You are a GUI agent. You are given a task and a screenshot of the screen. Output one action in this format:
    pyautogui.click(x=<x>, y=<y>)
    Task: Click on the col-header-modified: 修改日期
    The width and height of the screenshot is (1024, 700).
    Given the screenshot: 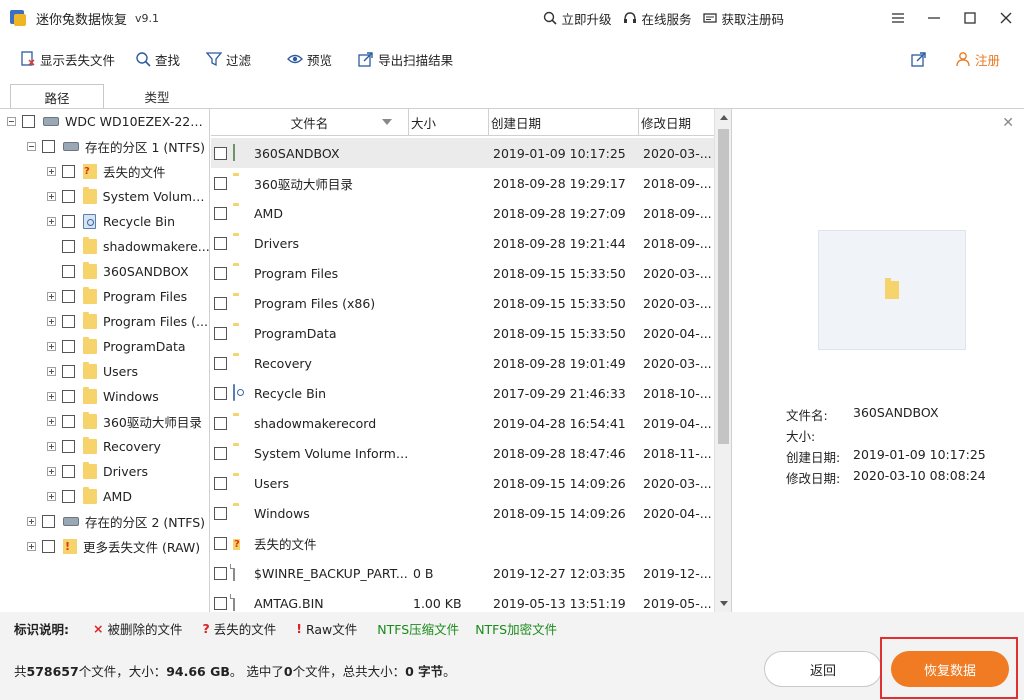 What is the action you would take?
    pyautogui.click(x=676, y=122)
    